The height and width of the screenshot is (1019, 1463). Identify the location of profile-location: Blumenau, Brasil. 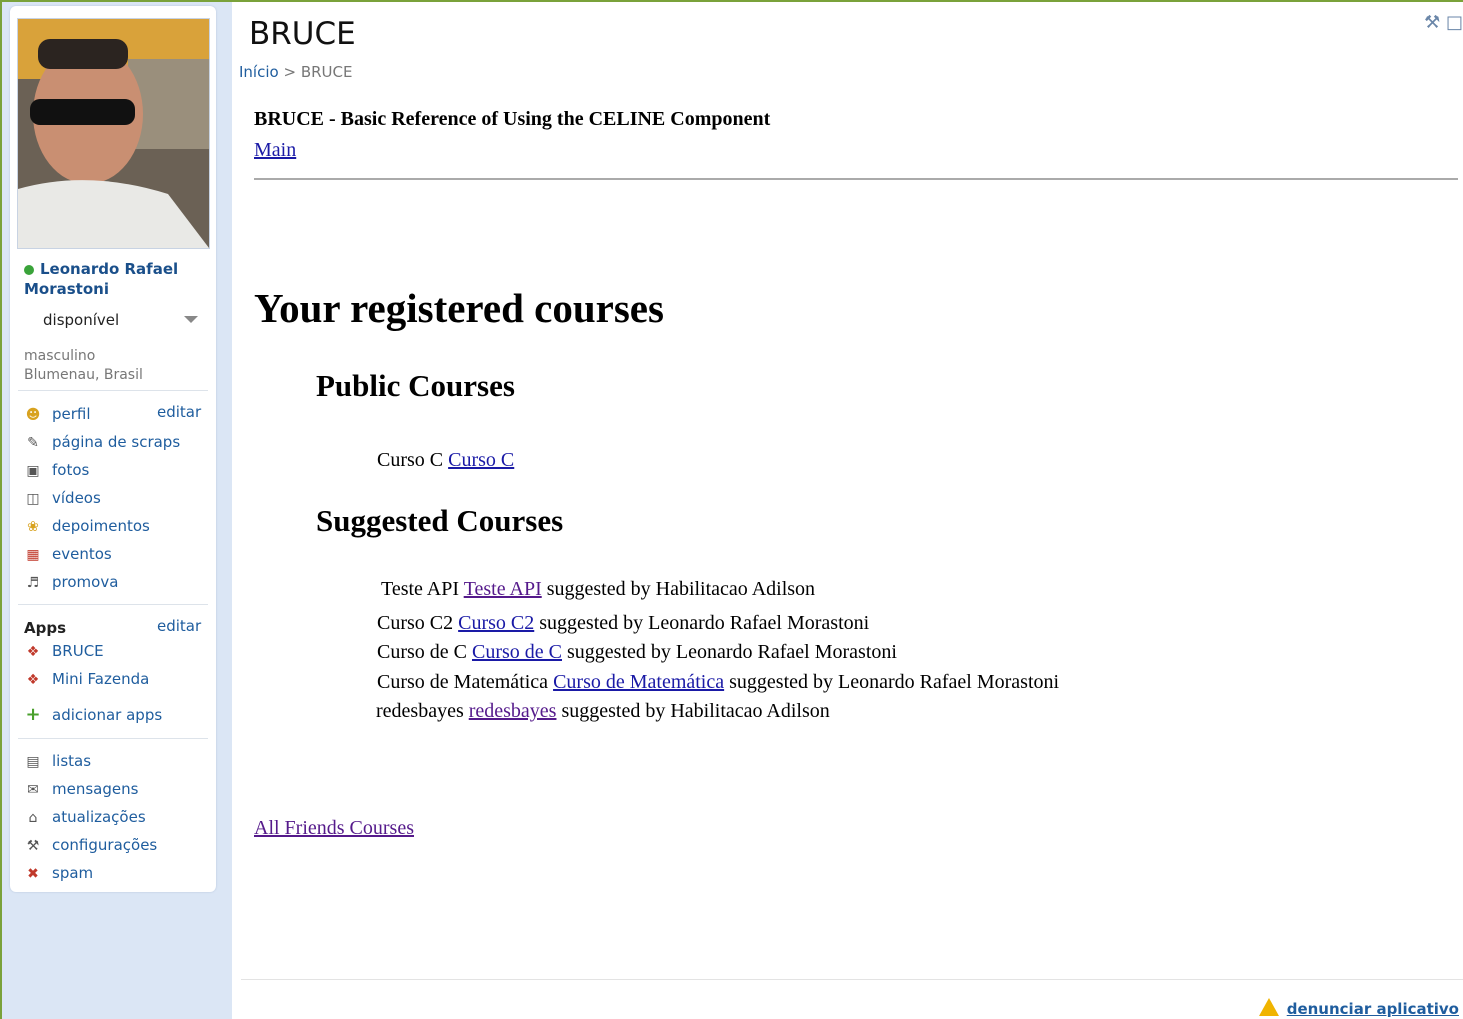
(83, 375).